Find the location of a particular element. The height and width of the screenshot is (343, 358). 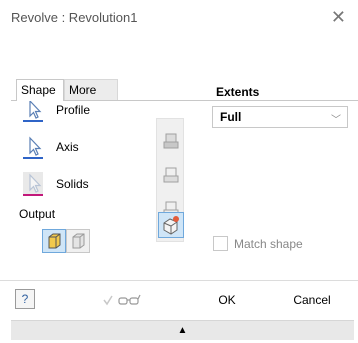

surface-output-icon is located at coordinates (78, 241).